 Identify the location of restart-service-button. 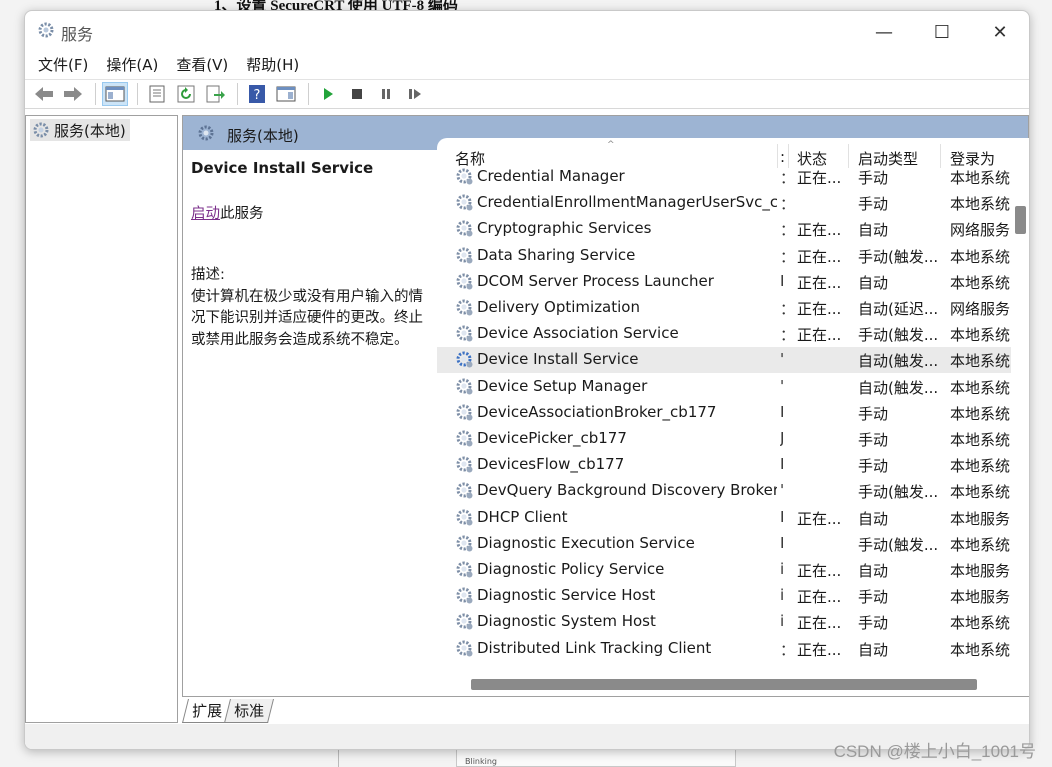
(415, 94).